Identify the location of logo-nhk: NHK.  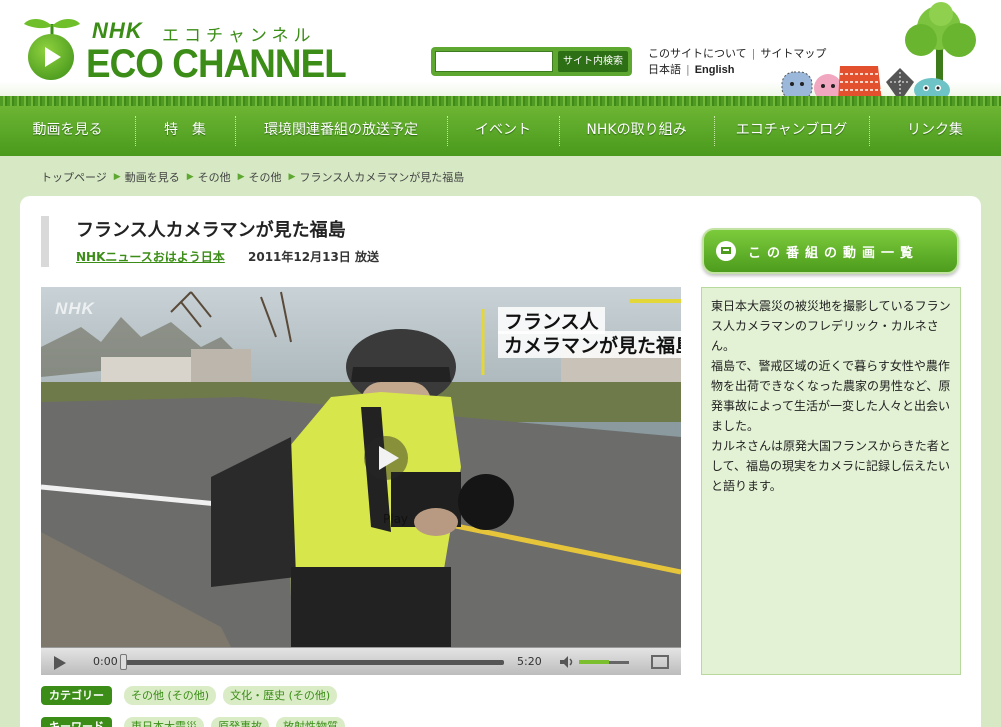
(117, 30).